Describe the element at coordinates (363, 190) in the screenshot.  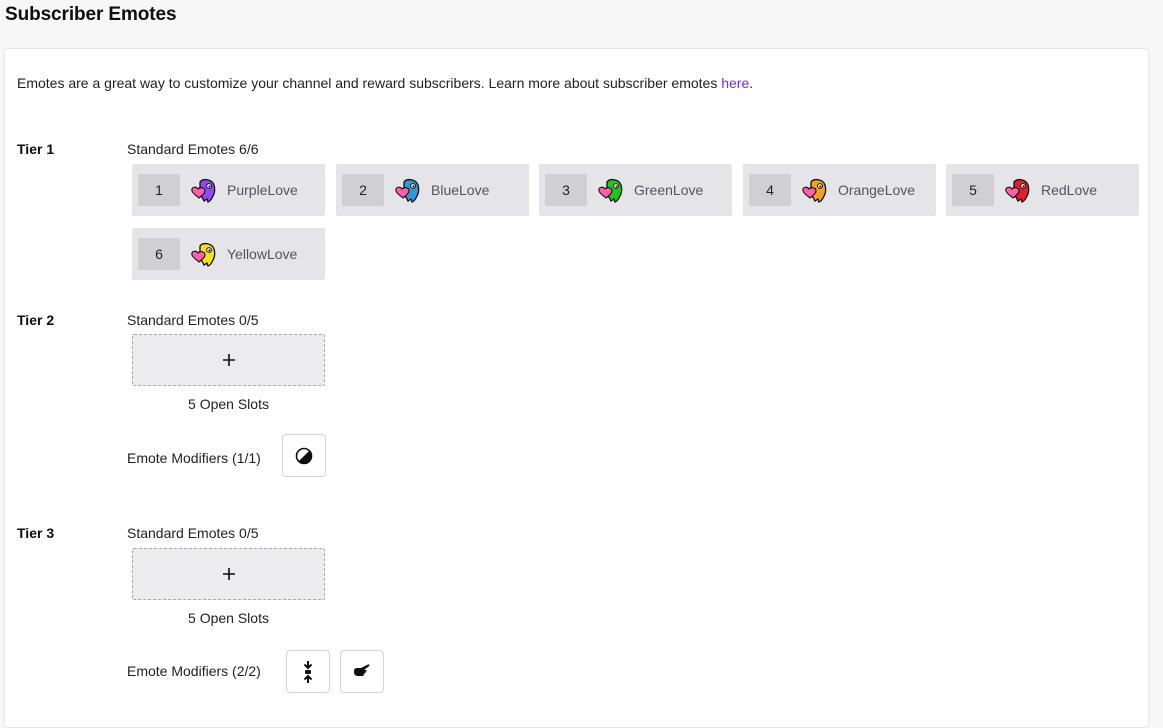
I see `emote-slot-number: 2` at that location.